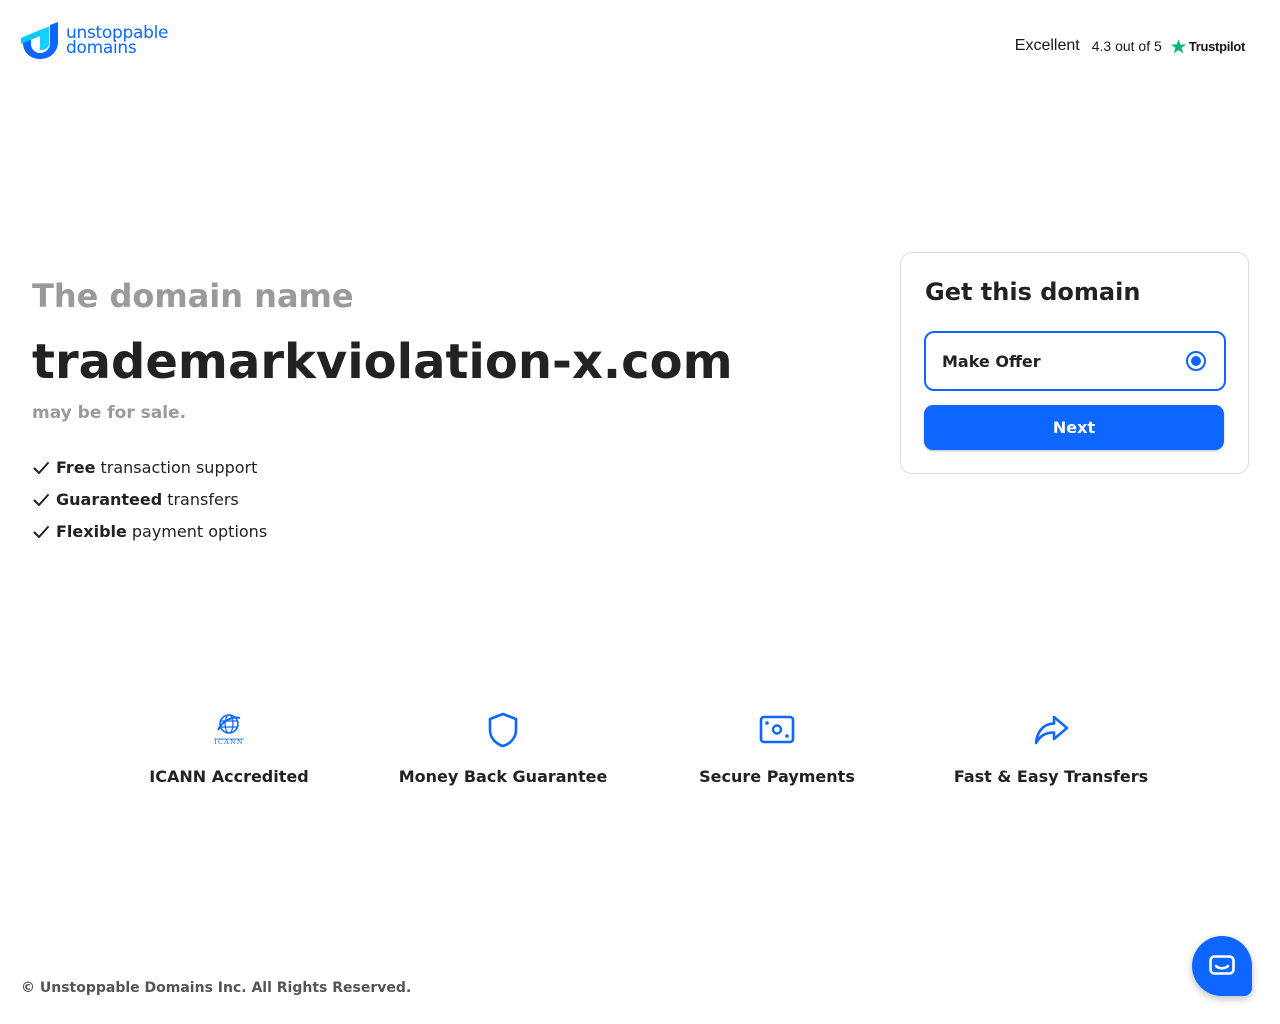 The image size is (1280, 1024). Describe the element at coordinates (179, 467) in the screenshot. I see `feature-text: transaction support` at that location.